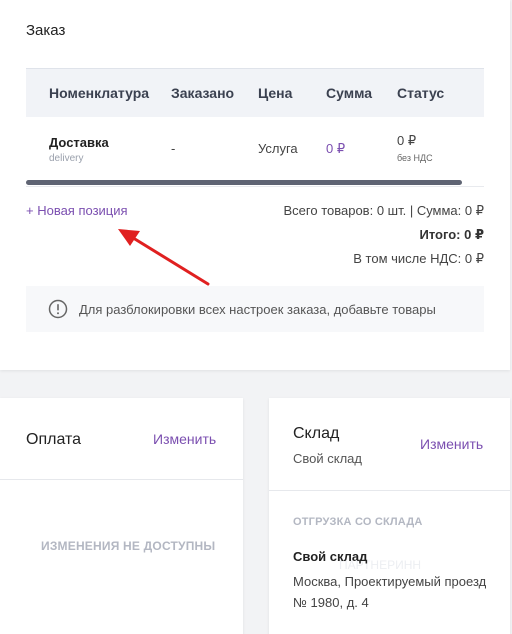 The image size is (512, 634). What do you see at coordinates (384, 210) in the screenshot?
I see `totals-summary: Всего товаров: 0 шт. | Сумма: 0 ₽` at bounding box center [384, 210].